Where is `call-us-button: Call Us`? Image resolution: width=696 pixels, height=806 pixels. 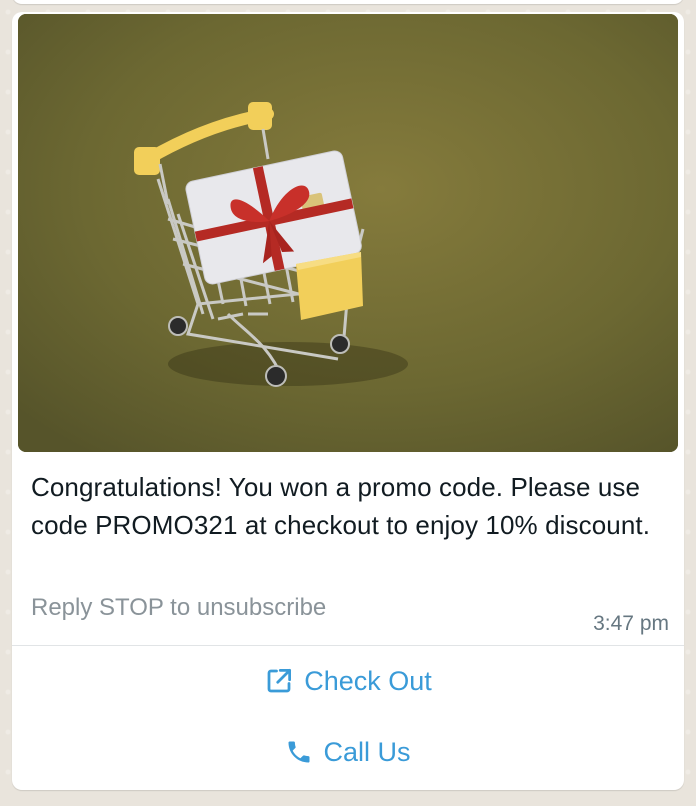 call-us-button: Call Us is located at coordinates (348, 752).